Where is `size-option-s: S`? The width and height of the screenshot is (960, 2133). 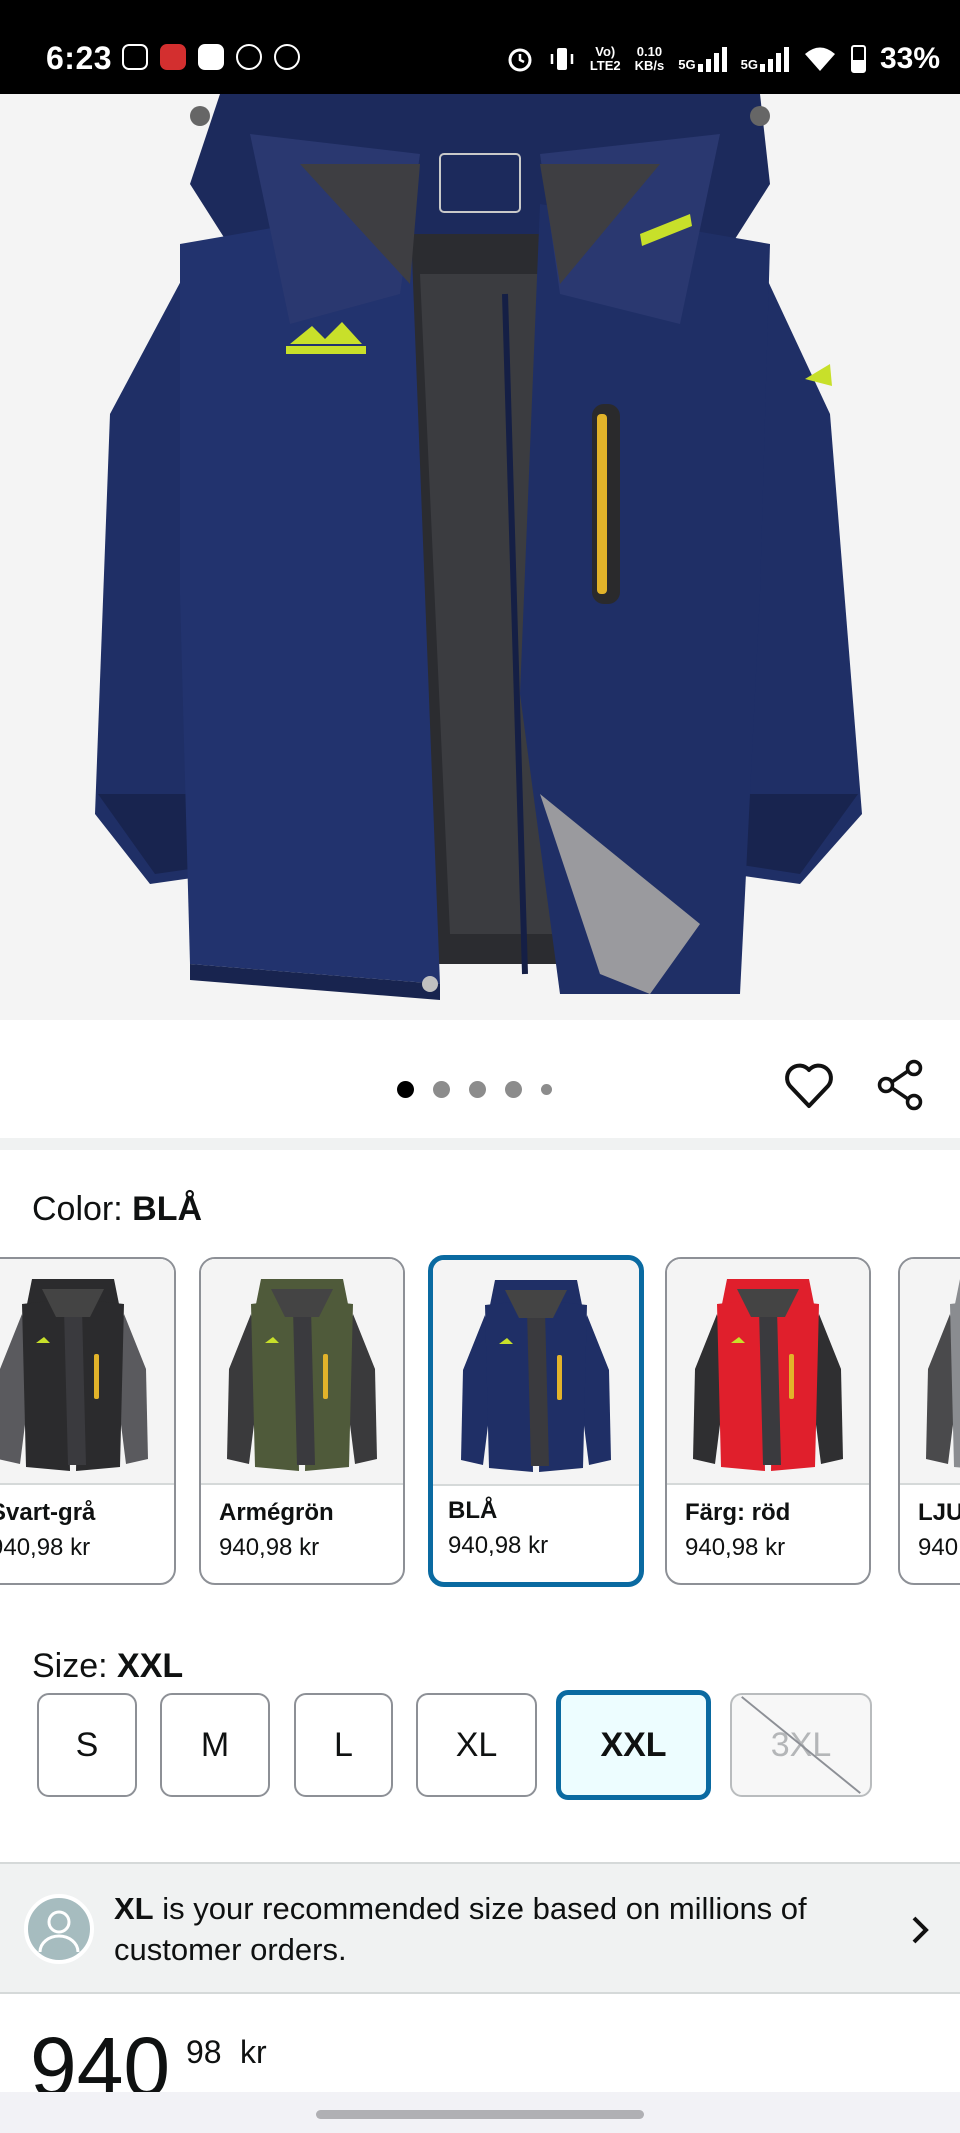
size-option-s: S is located at coordinates (87, 1745).